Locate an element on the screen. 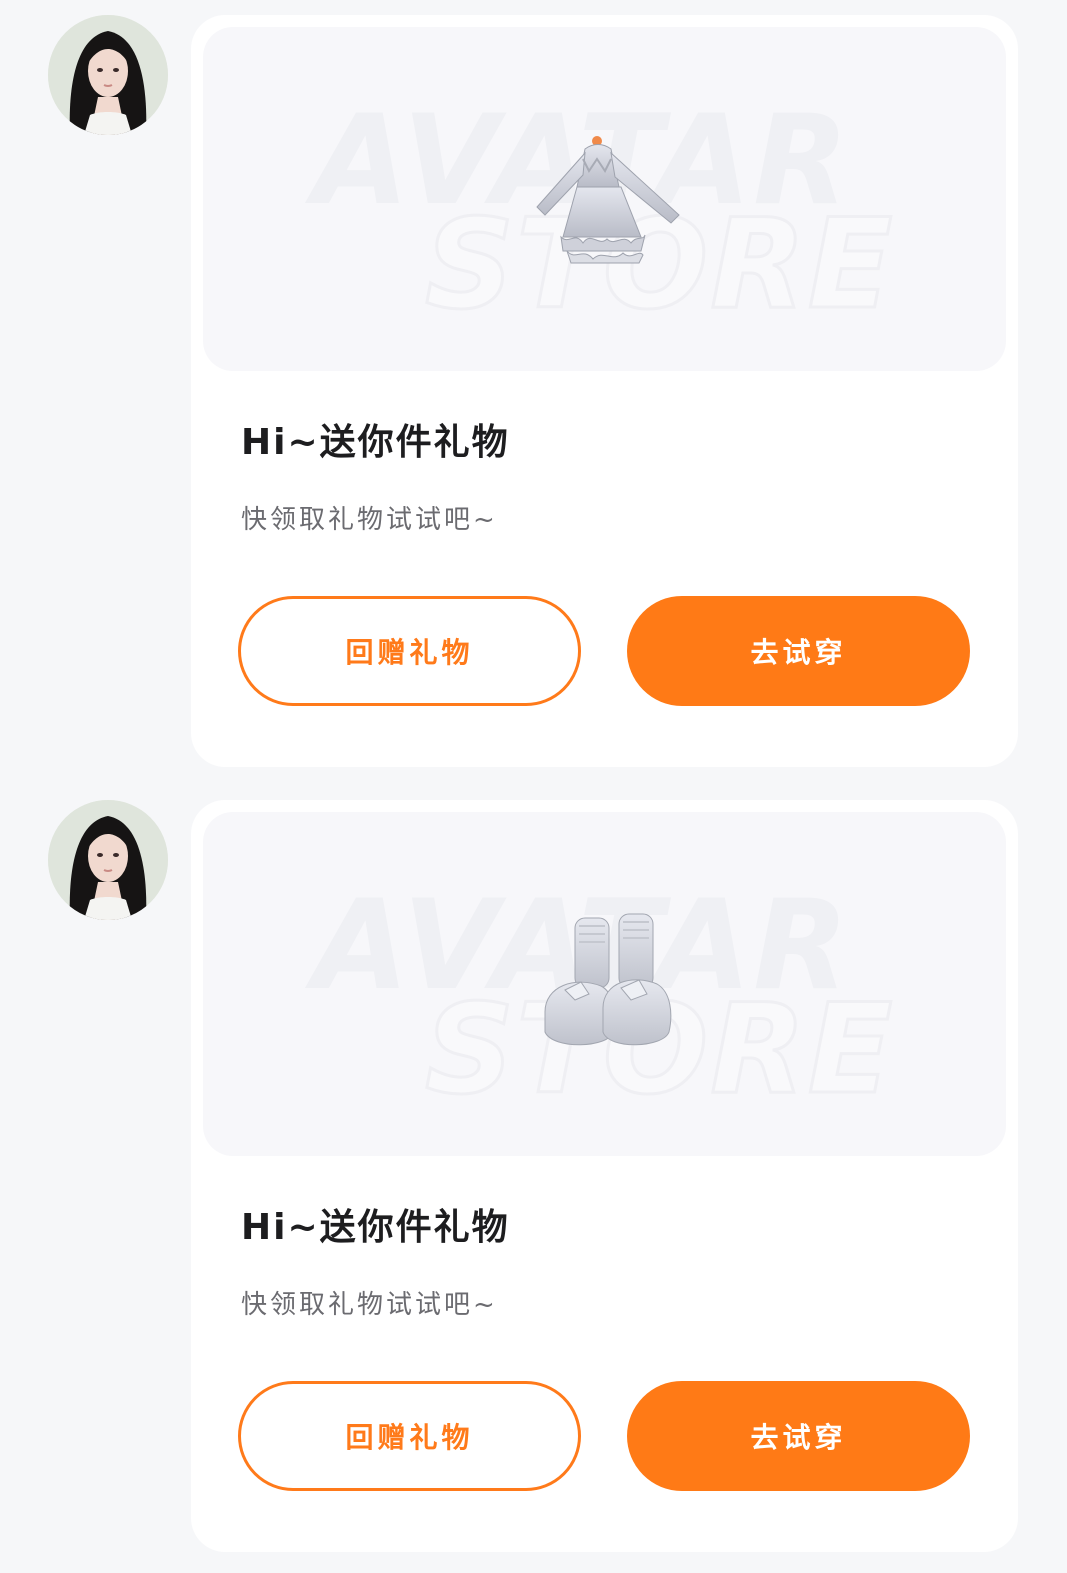  dress-icon is located at coordinates (608, 200).